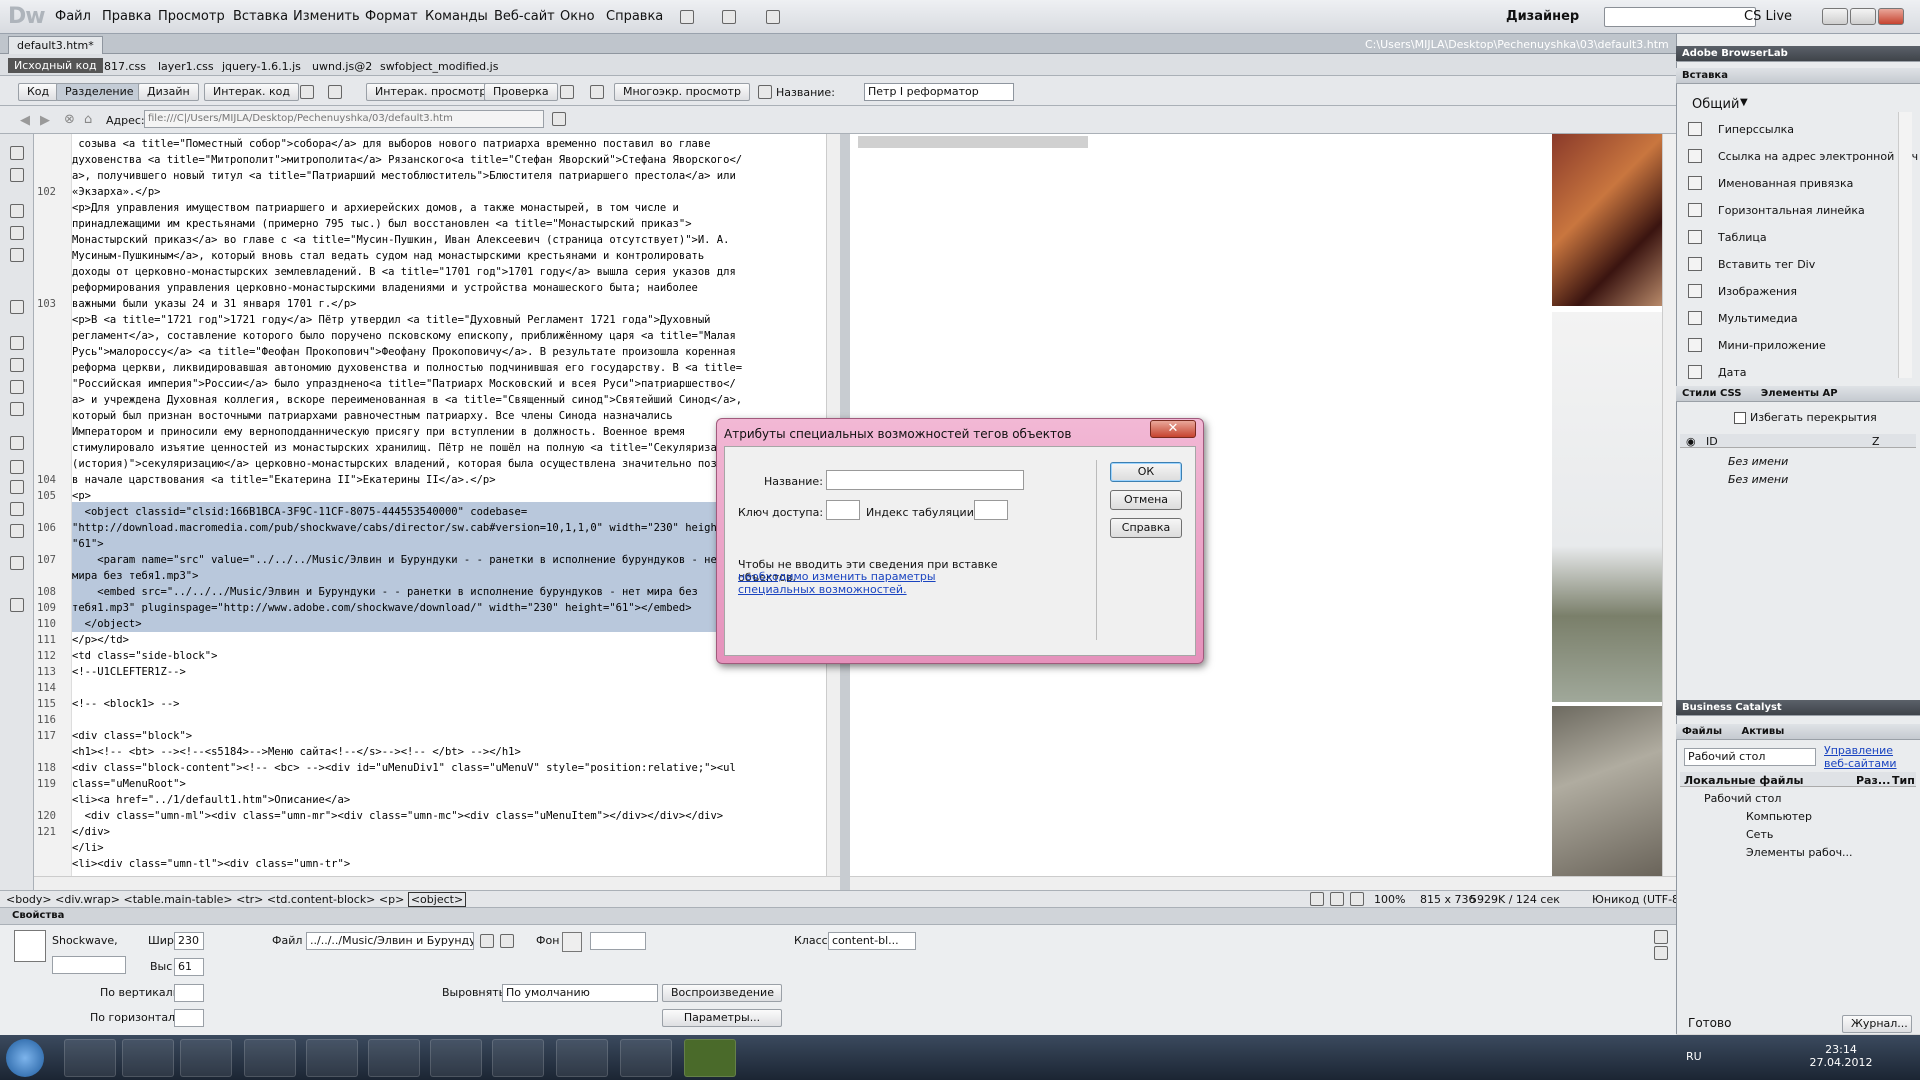 The image size is (1920, 1080). I want to click on window-size: 815 x 736, so click(1448, 899).